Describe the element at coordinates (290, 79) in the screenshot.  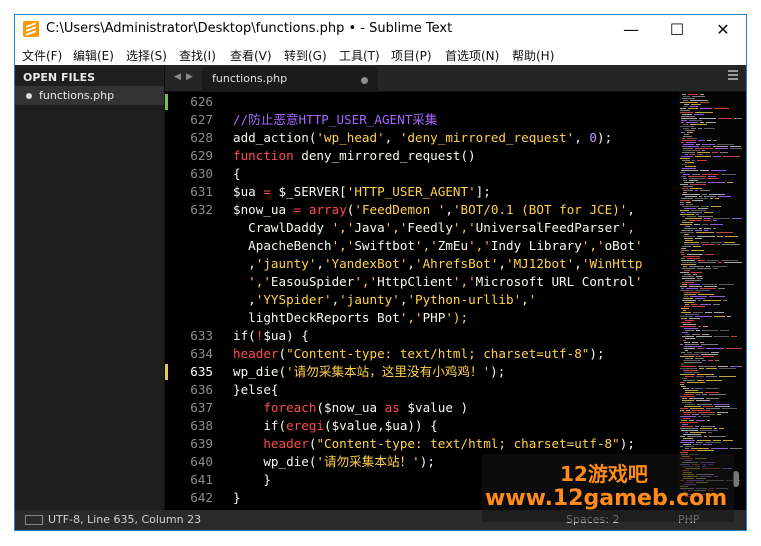
I see `tab-functions-php: functions.php` at that location.